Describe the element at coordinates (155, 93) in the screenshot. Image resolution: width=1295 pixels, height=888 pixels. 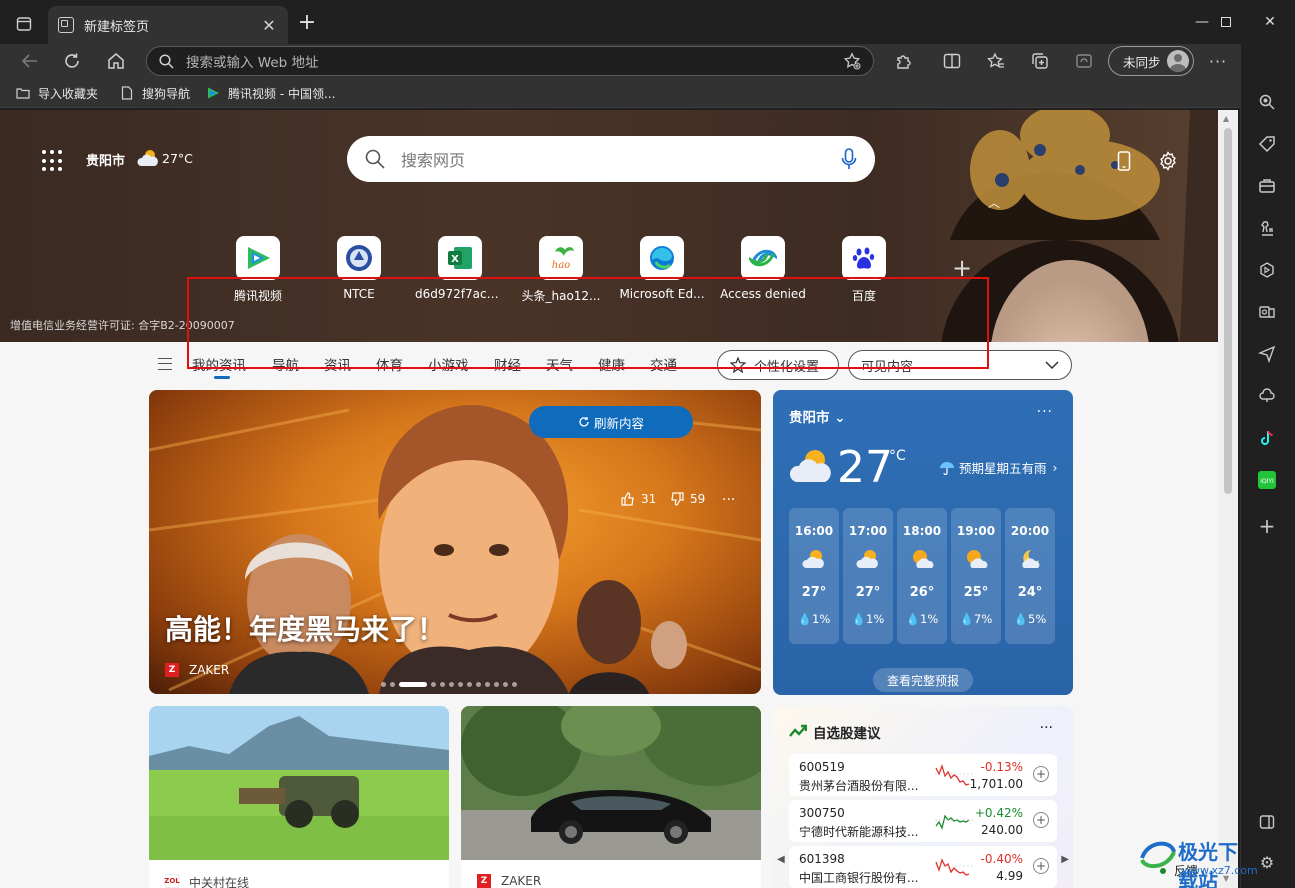
I see `favorite-item-sogou: 搜狗导航` at that location.